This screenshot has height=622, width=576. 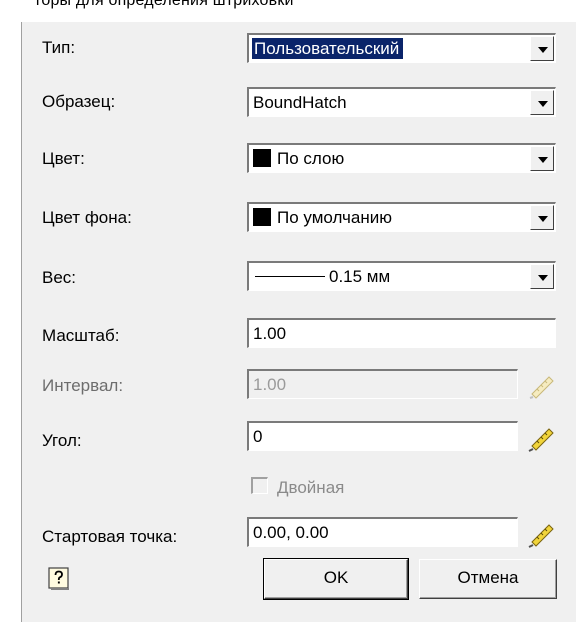 What do you see at coordinates (63, 158) in the screenshot?
I see `color-label: Цвет:` at bounding box center [63, 158].